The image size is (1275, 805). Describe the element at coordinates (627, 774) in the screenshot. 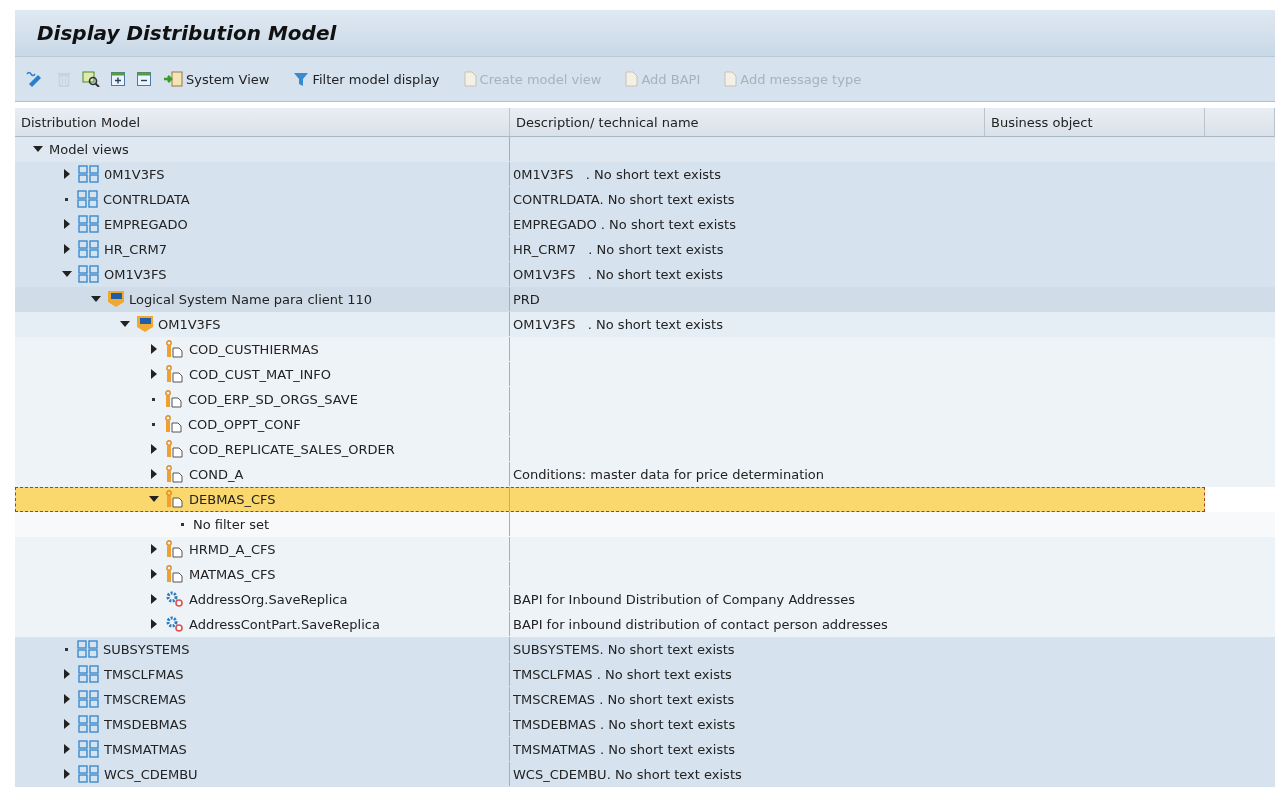

I see `node-description: WCS_CDEMBU. No short text exists` at that location.